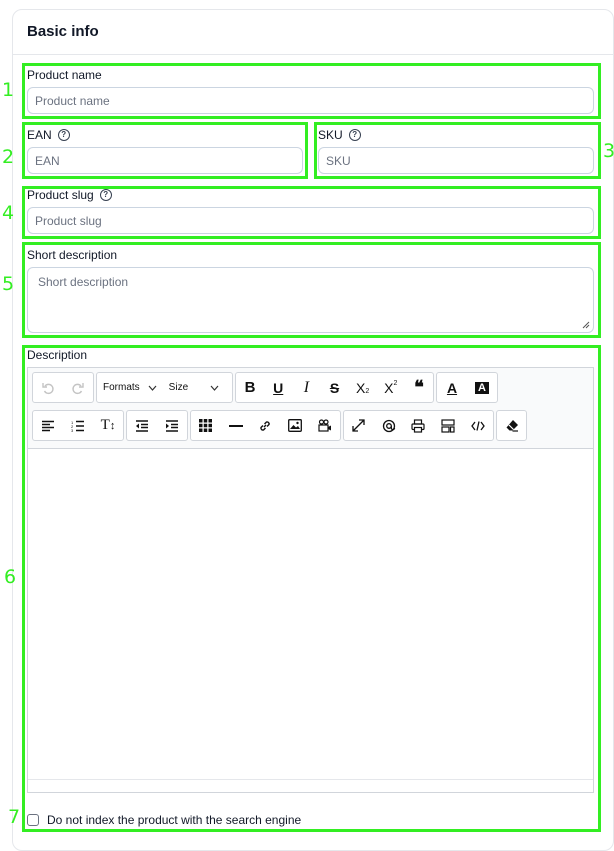 This screenshot has height=851, width=614. Describe the element at coordinates (63, 31) in the screenshot. I see `card-title: Basic info` at that location.